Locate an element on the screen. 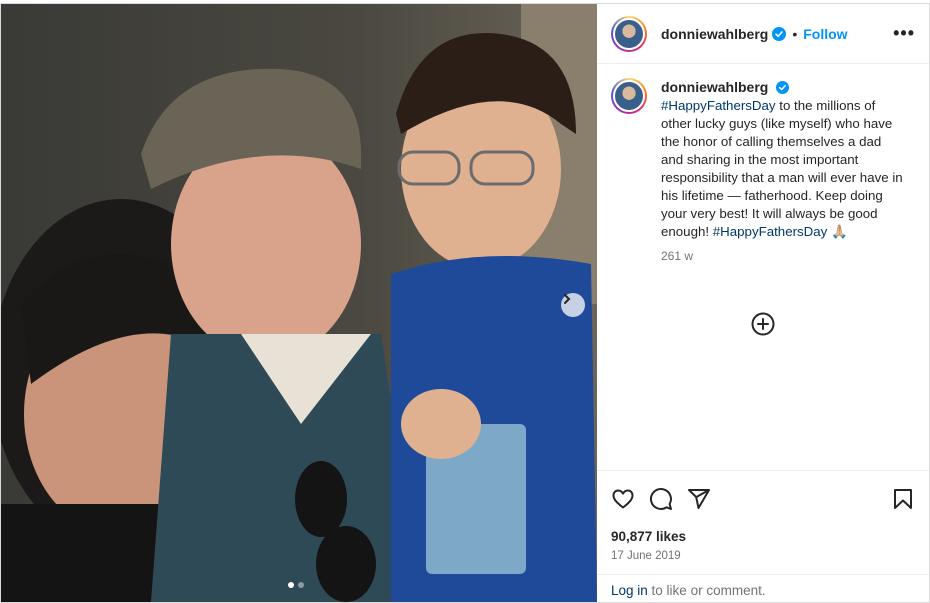 The image size is (930, 603). action-bar: 90,877 likes 17 June 2019 is located at coordinates (763, 516).